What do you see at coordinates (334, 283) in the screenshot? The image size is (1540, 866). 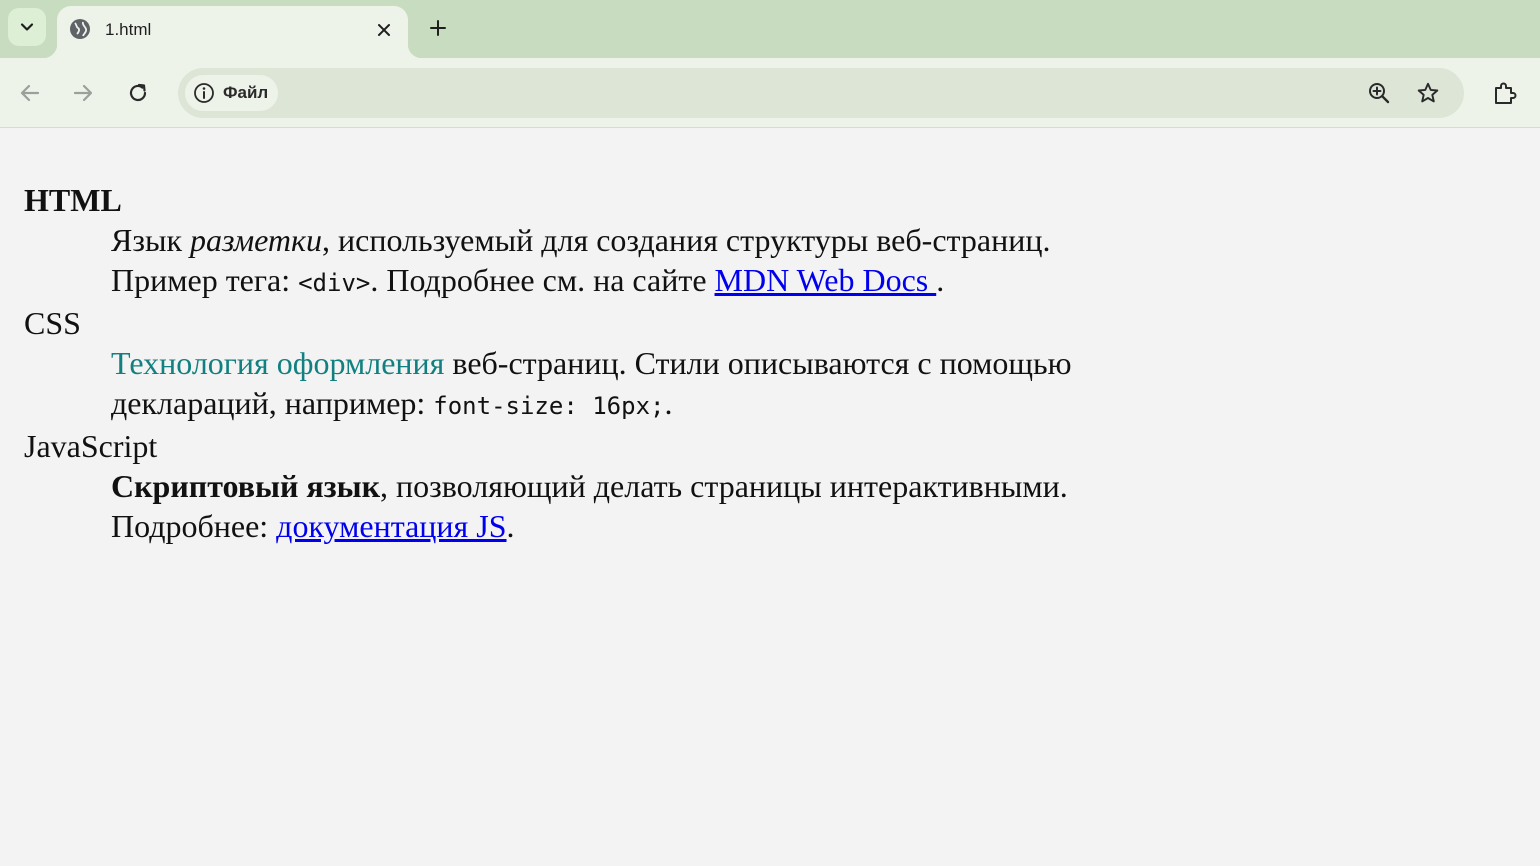 I see `html-def-code: <div>` at bounding box center [334, 283].